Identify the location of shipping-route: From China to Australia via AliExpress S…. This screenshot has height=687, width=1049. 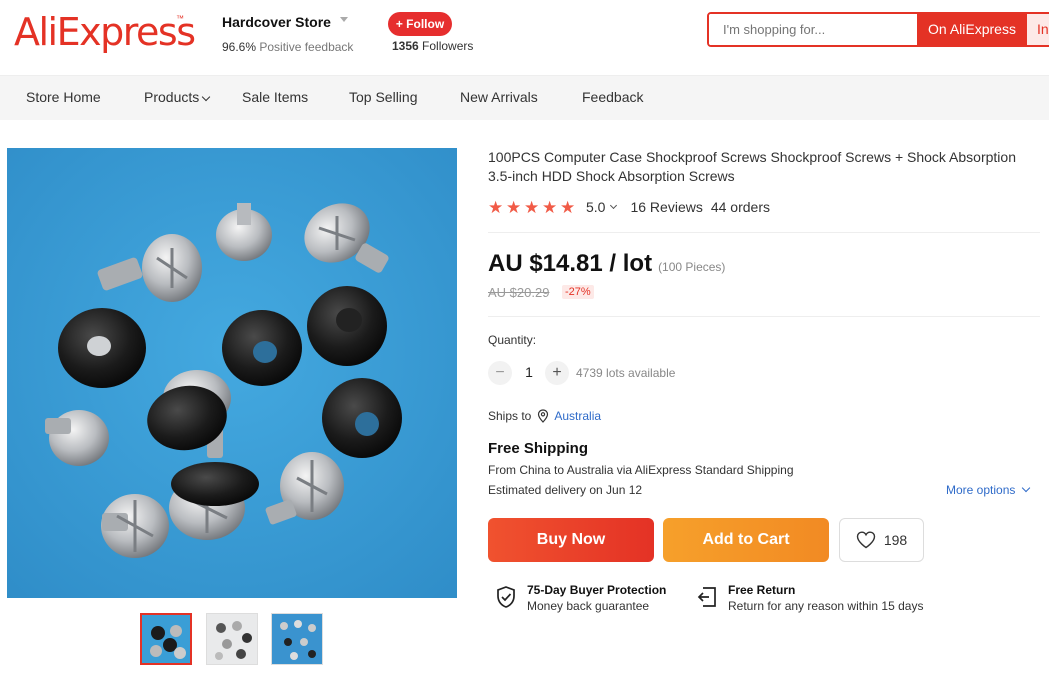
(641, 470).